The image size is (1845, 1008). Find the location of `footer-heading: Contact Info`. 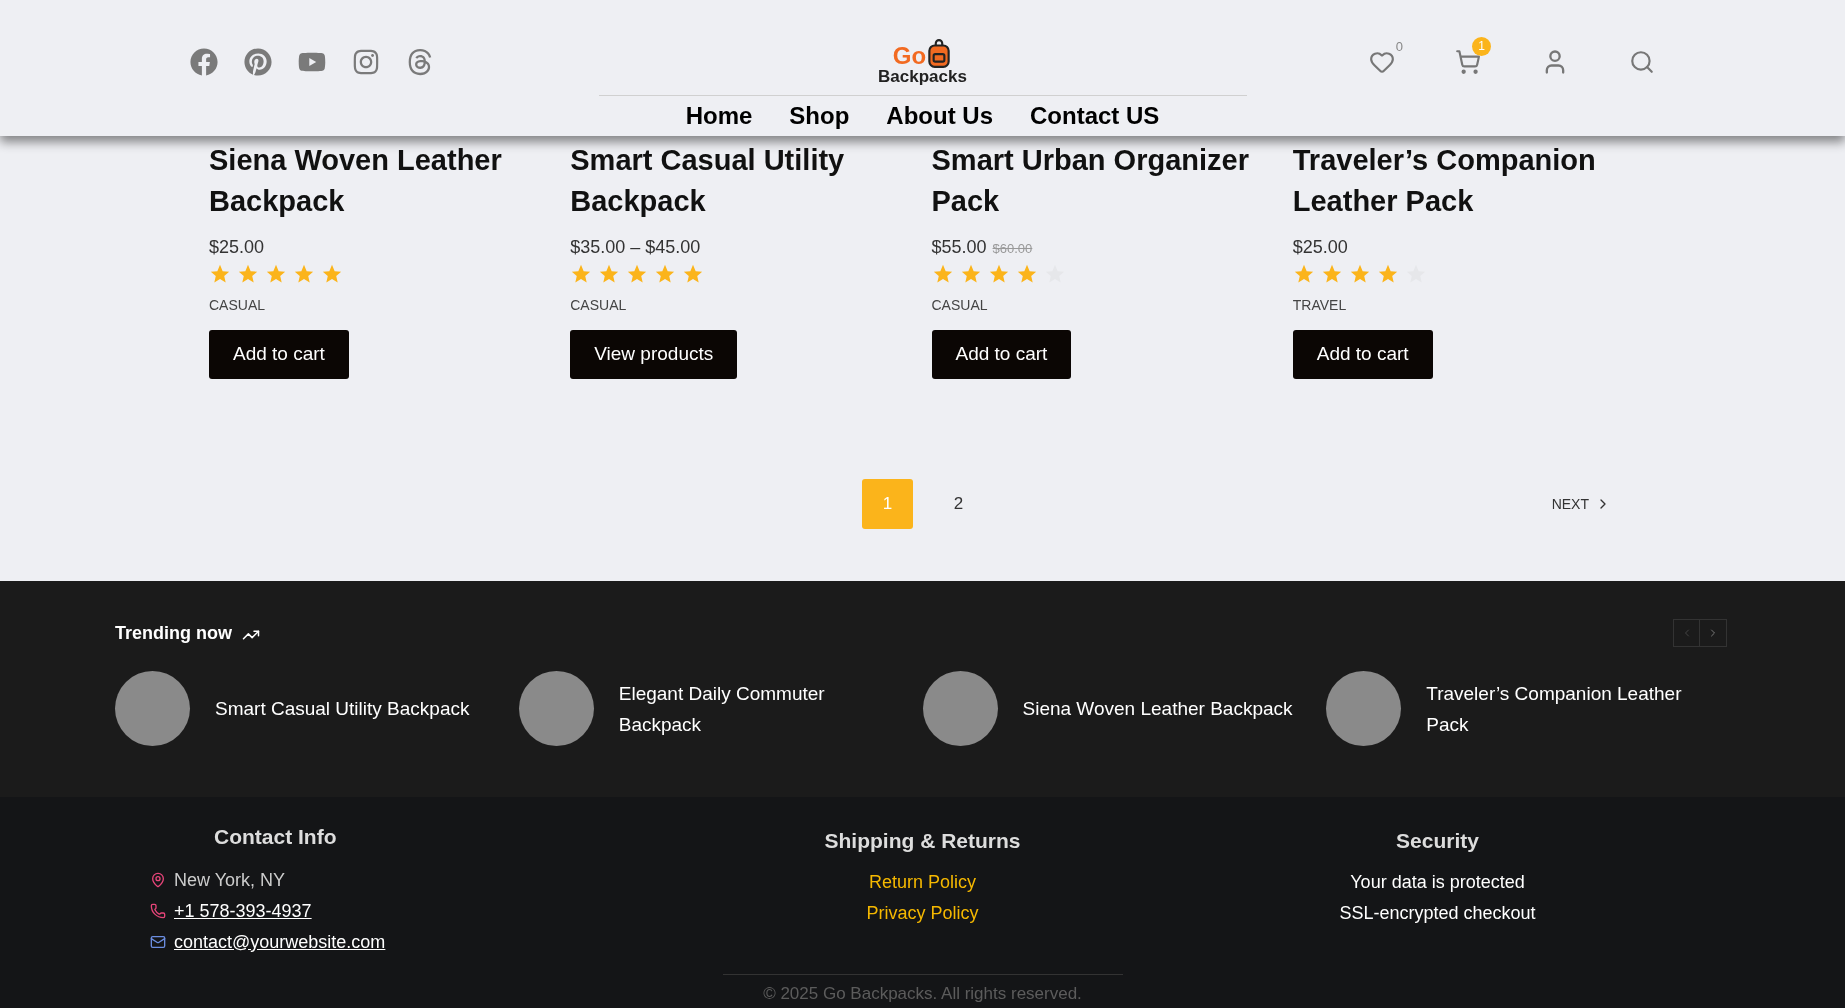

footer-heading: Contact Info is located at coordinates (276, 837).